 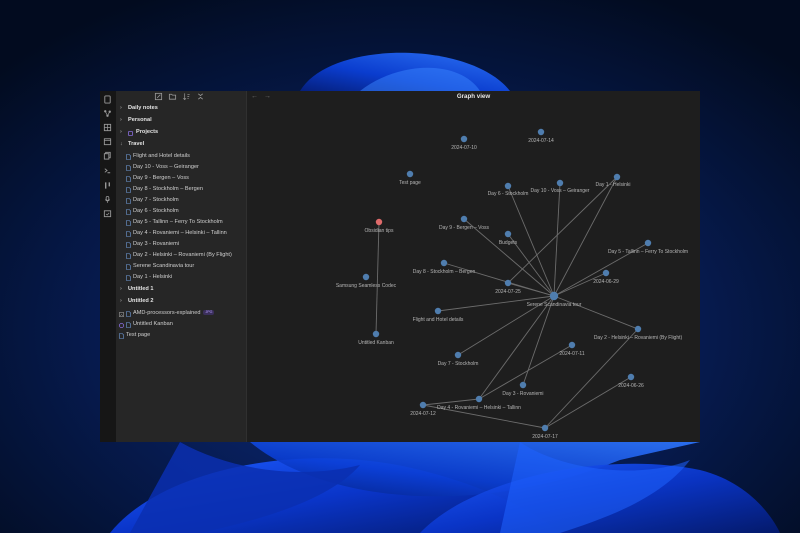 I want to click on graph-node: Day 9 - Bergen – Voss, so click(x=464, y=223).